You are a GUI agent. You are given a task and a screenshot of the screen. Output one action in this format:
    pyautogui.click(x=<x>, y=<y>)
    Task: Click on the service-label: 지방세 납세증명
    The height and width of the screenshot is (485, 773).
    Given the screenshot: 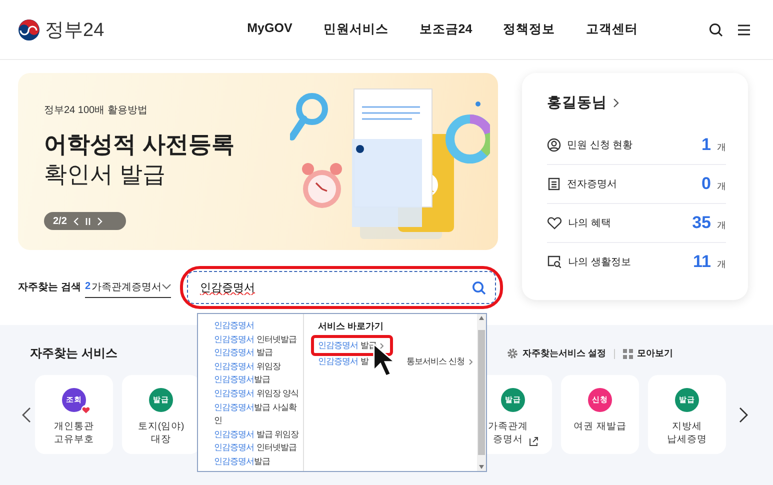 What is the action you would take?
    pyautogui.click(x=687, y=433)
    